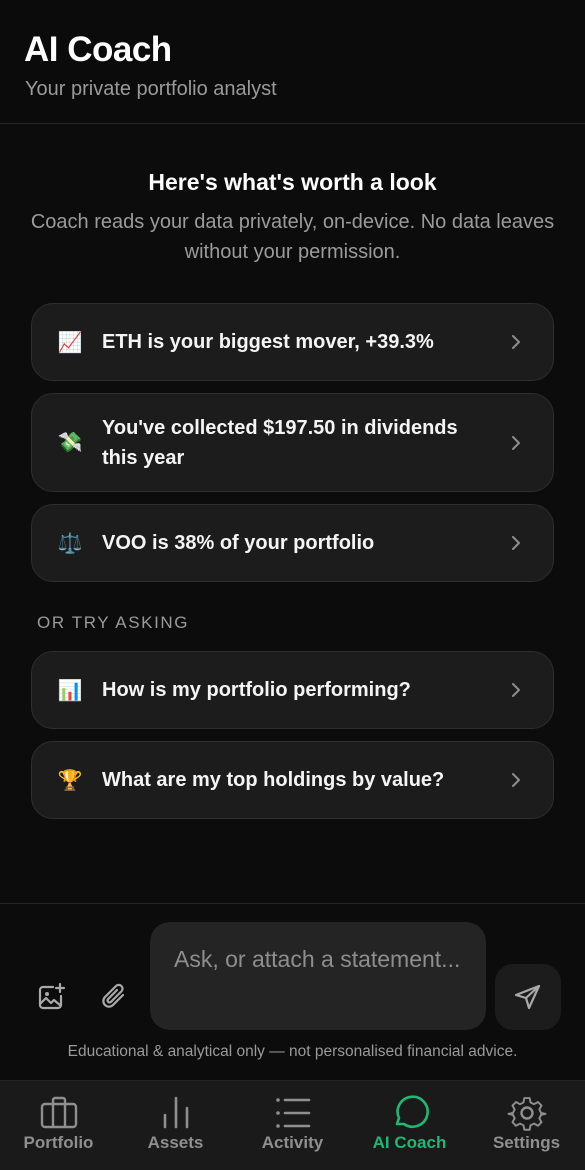 Image resolution: width=585 pixels, height=1170 pixels. Describe the element at coordinates (58, 1112) in the screenshot. I see `briefcase-icon` at that location.